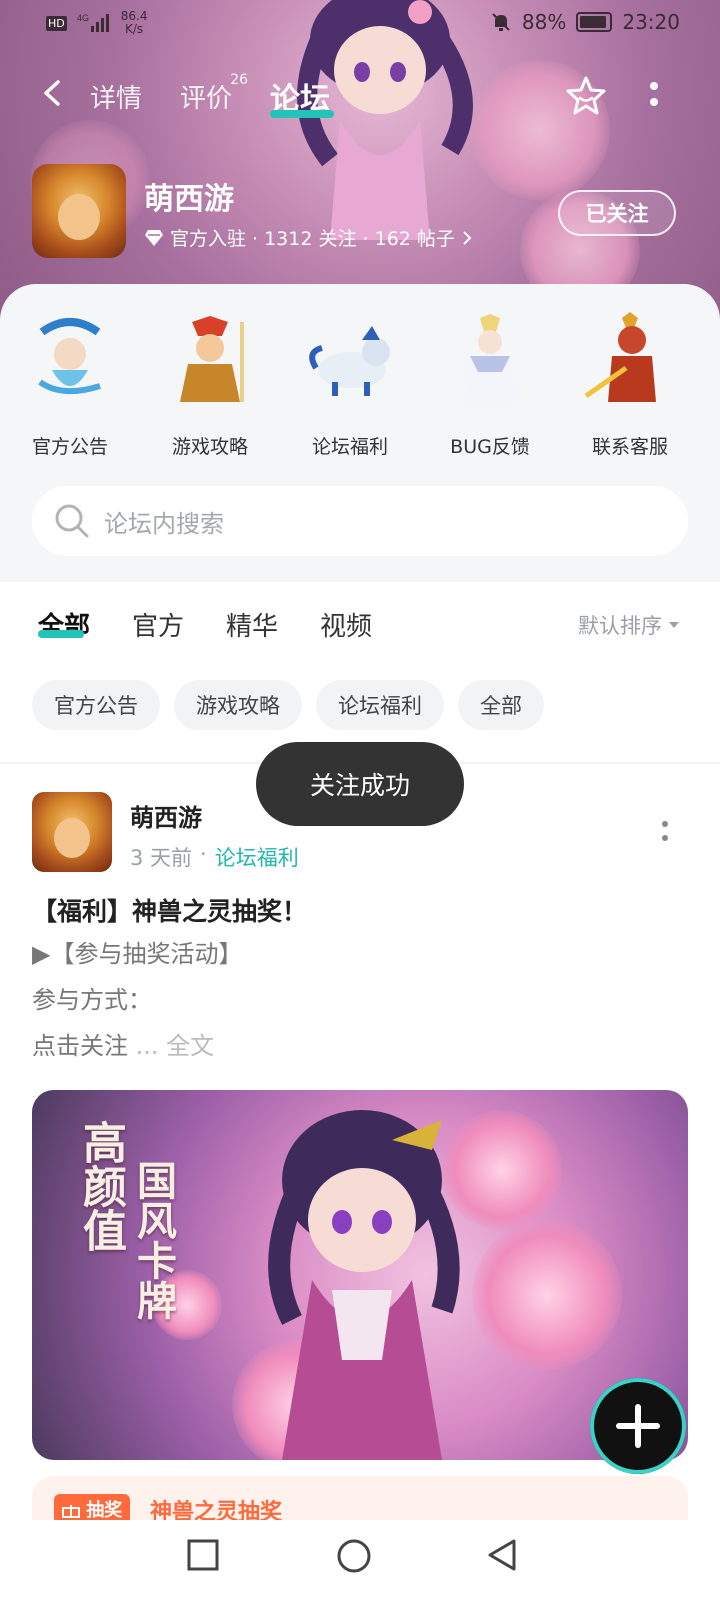 This screenshot has height=1600, width=720. What do you see at coordinates (71, 1511) in the screenshot?
I see `gift-icon` at bounding box center [71, 1511].